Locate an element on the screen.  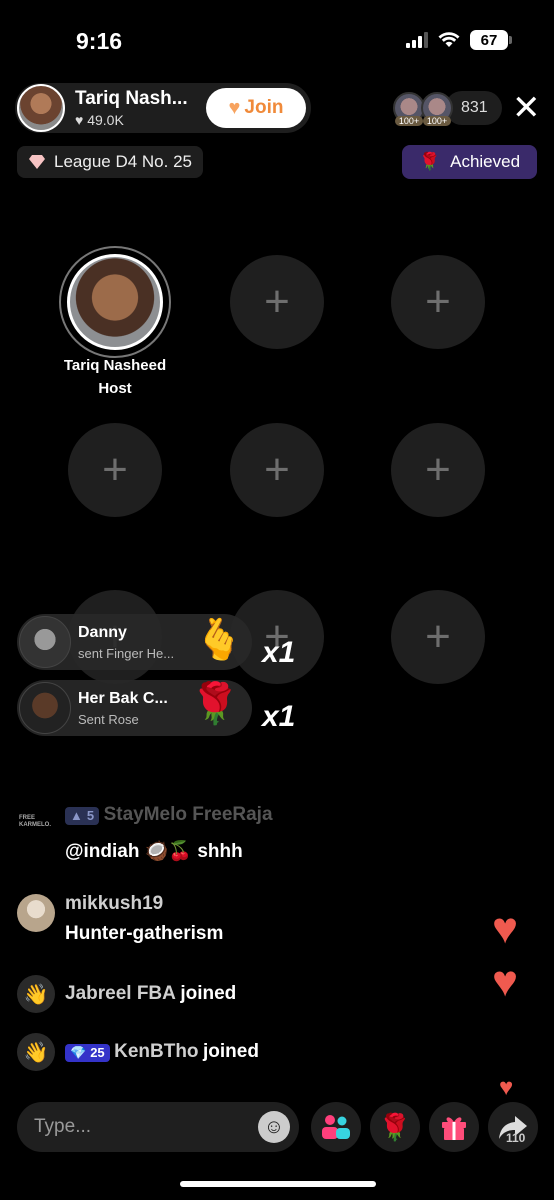
diamond-icon is located at coordinates (37, 162).